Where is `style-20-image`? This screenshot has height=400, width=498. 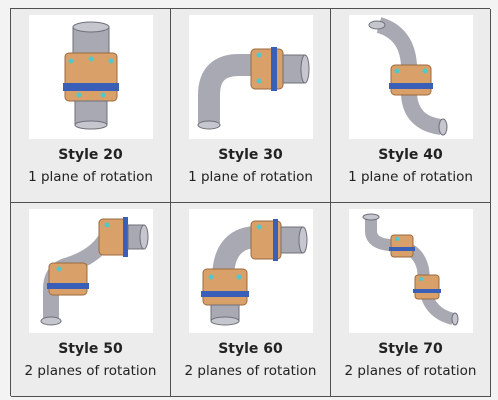
style-20-image is located at coordinates (90, 77).